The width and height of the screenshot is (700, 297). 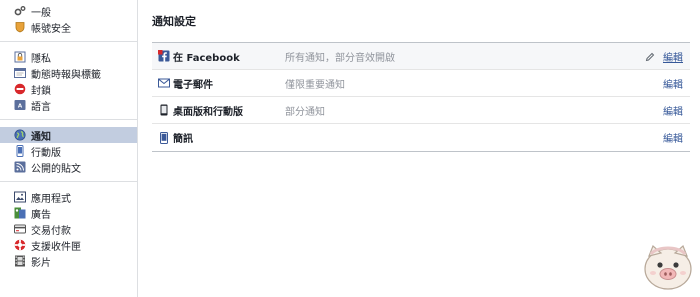 What do you see at coordinates (421, 56) in the screenshot?
I see `notification-row-on-facebook: 在 Facebook 所有通知，部分音效開啟 編輯` at bounding box center [421, 56].